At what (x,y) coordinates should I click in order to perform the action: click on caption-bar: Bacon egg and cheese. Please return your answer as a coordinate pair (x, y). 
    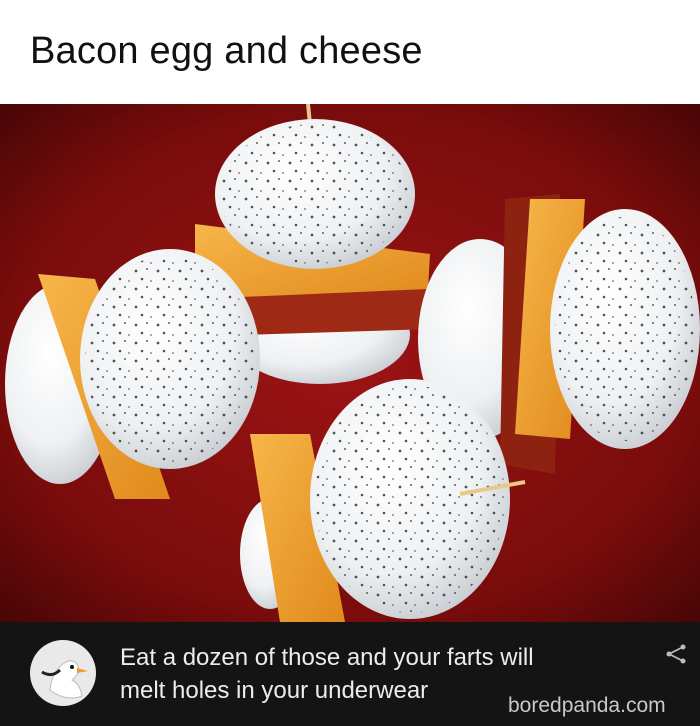
    Looking at the image, I should click on (350, 52).